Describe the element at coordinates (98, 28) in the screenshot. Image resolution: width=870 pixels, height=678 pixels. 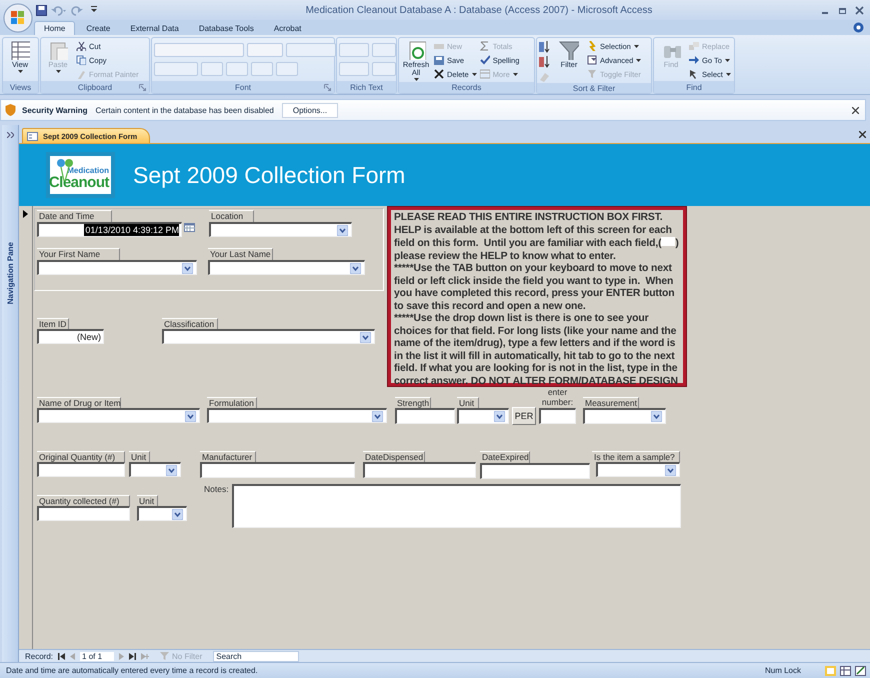
I see `ribbon-tab: Create` at that location.